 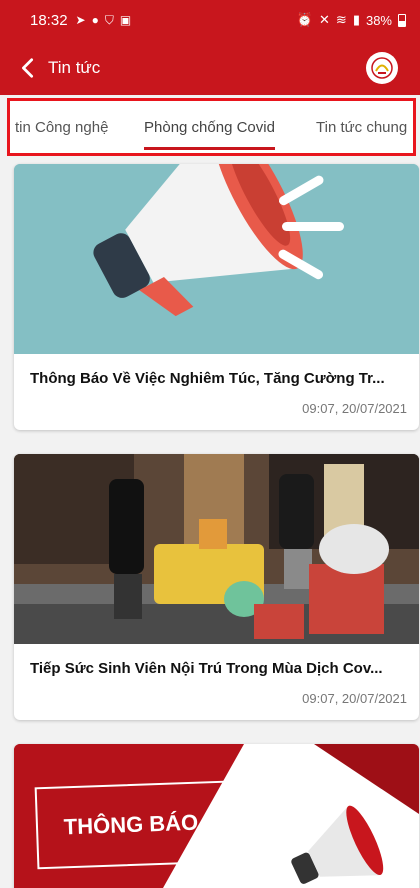 I want to click on tab-tin-cong-nghe: tin Công nghệ, so click(x=61, y=127).